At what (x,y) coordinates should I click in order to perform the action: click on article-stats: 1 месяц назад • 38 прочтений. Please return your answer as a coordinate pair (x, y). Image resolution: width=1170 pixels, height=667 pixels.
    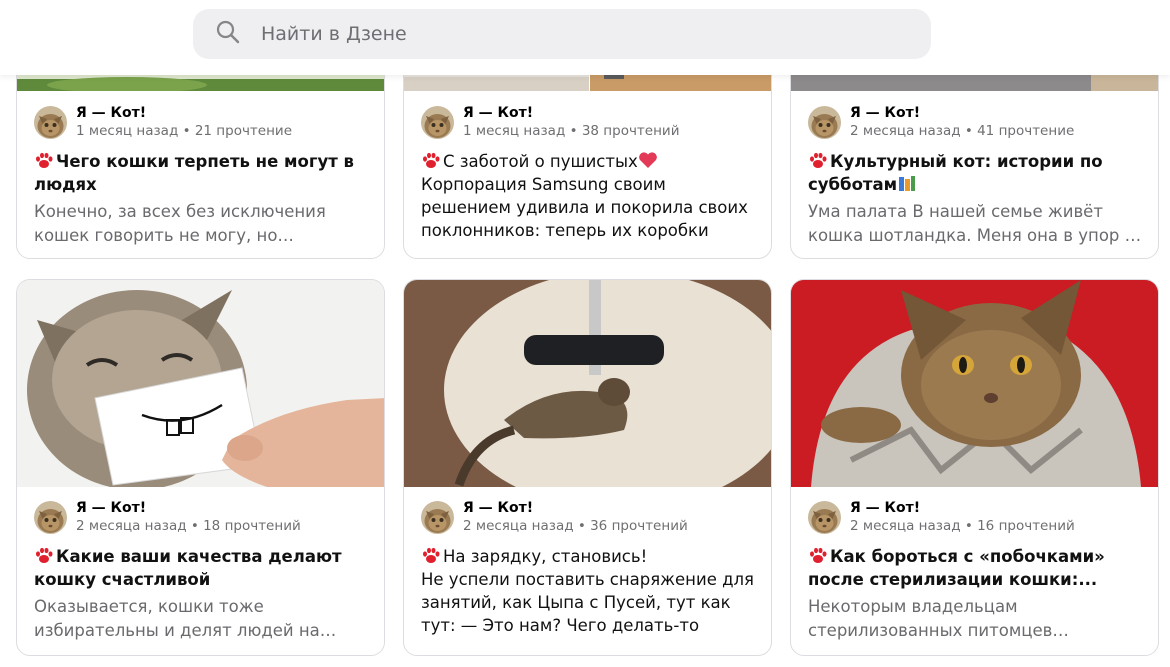
    Looking at the image, I should click on (571, 131).